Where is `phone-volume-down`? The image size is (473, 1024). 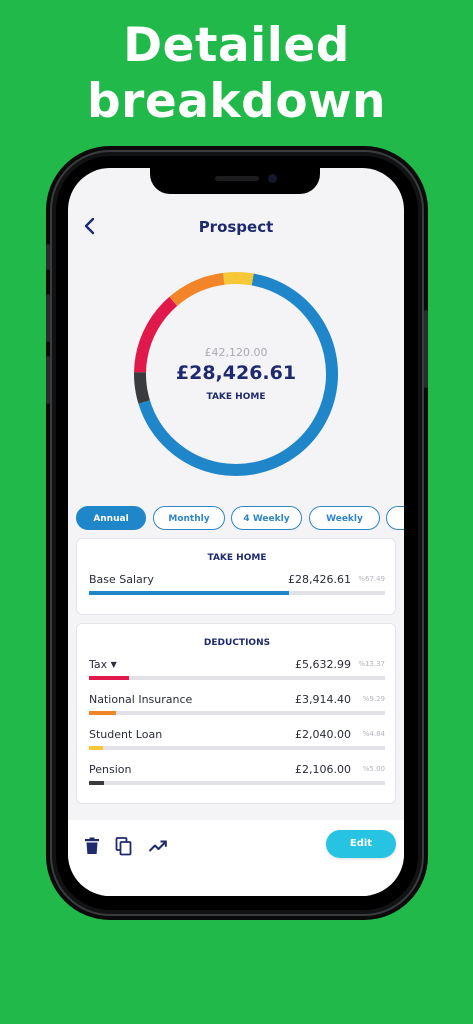
phone-volume-down is located at coordinates (48, 380).